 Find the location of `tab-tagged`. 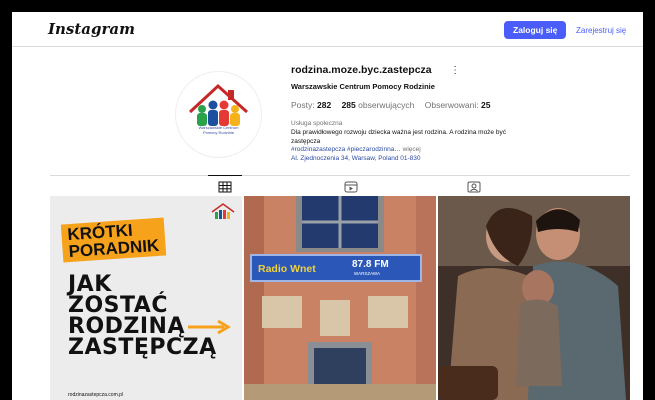

tab-tagged is located at coordinates (474, 186).